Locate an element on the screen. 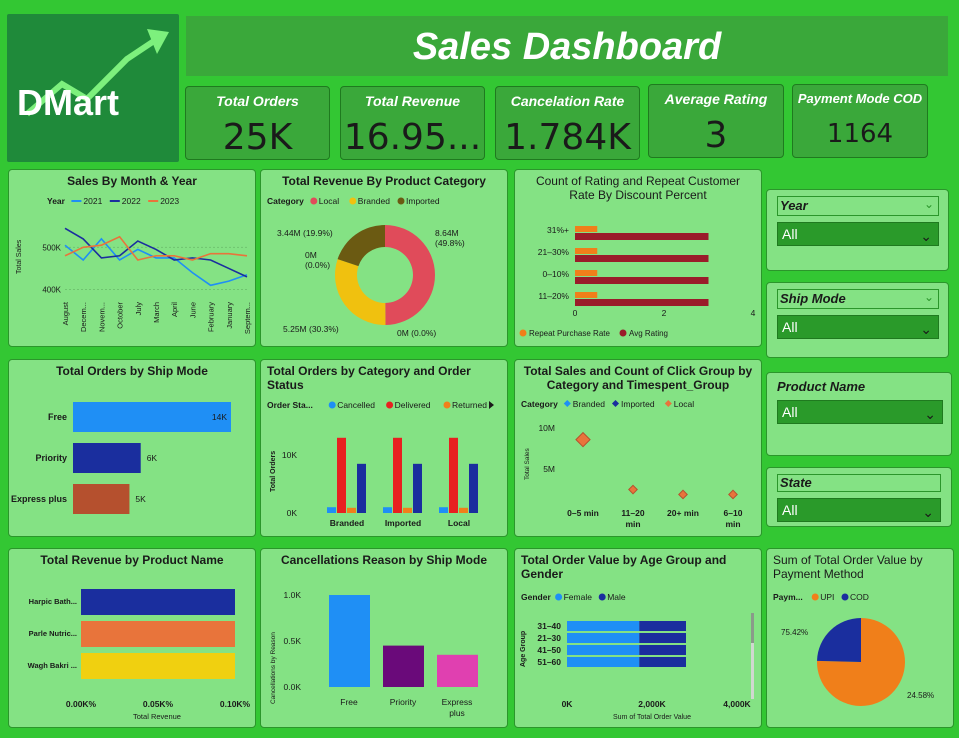 Image resolution: width=966 pixels, height=744 pixels. x-tick-label: 2,000K is located at coordinates (652, 704).